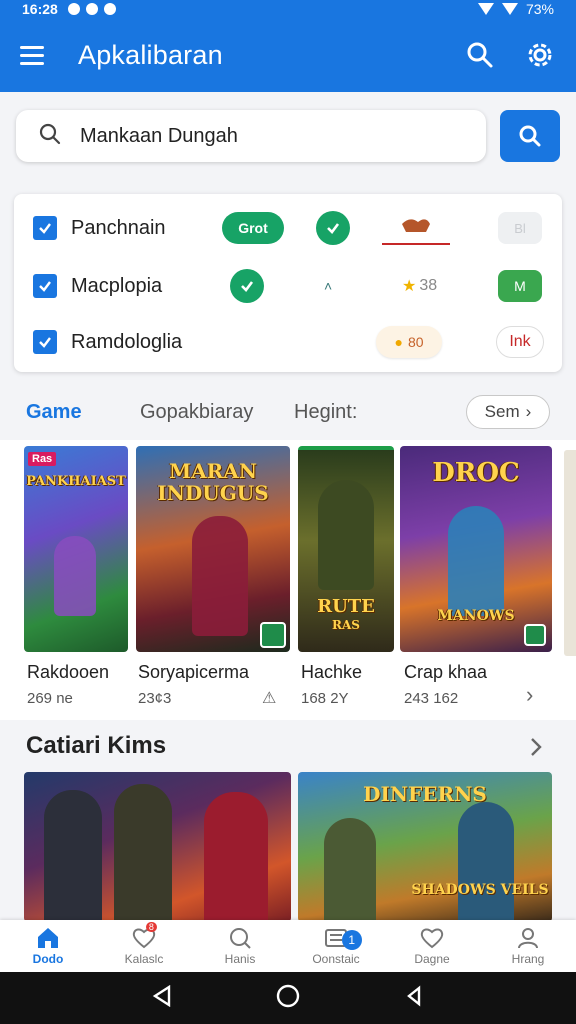 Image resolution: width=576 pixels, height=1024 pixels. What do you see at coordinates (432, 959) in the screenshot?
I see `nav-label: Dagne` at bounding box center [432, 959].